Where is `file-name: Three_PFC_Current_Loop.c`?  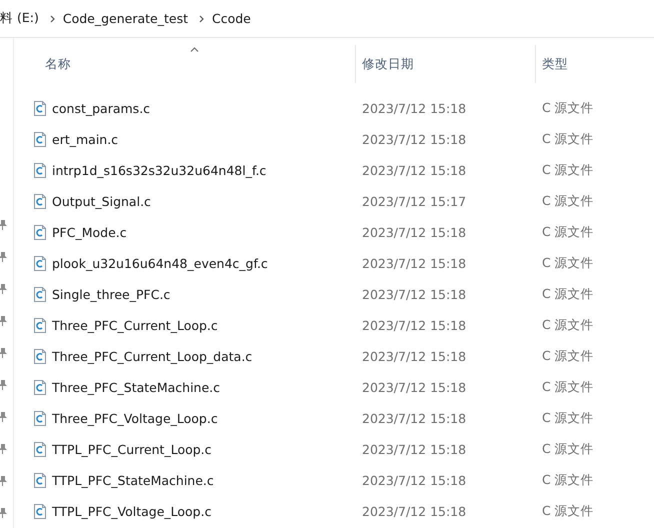
file-name: Three_PFC_Current_Loop.c is located at coordinates (135, 325).